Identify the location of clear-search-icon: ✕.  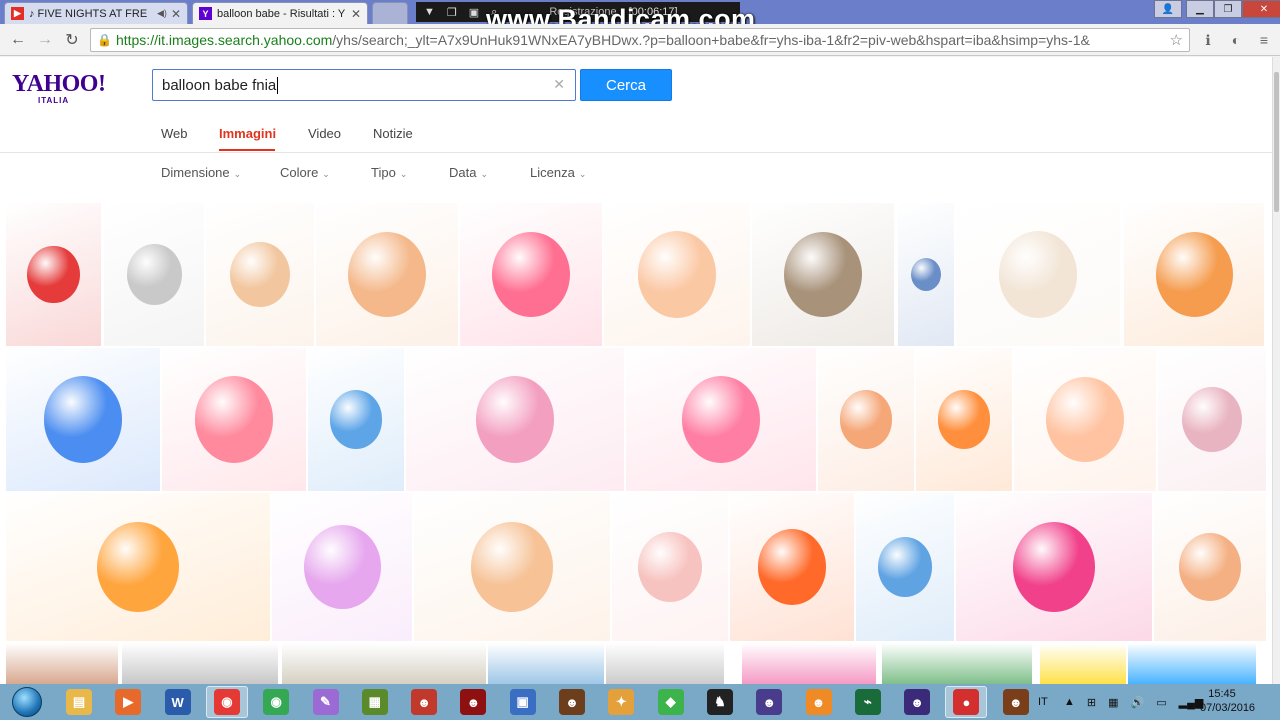
(559, 84).